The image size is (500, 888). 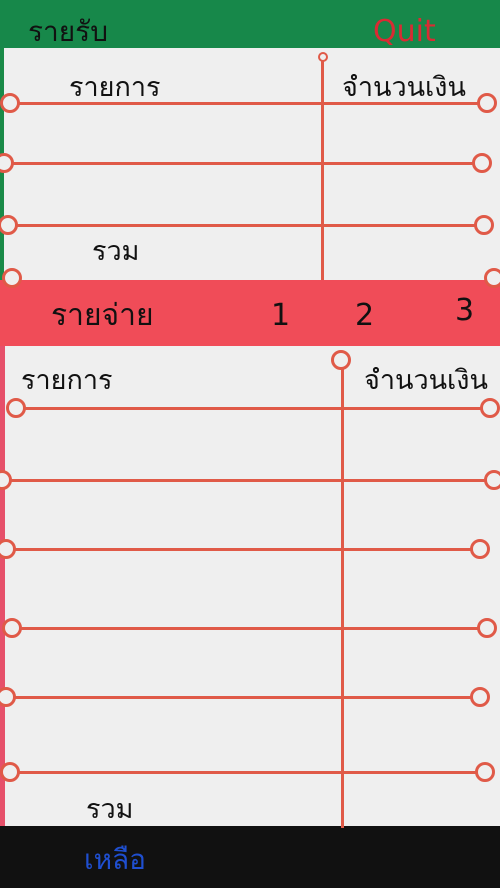 I want to click on expense-column-divider, so click(x=342, y=595).